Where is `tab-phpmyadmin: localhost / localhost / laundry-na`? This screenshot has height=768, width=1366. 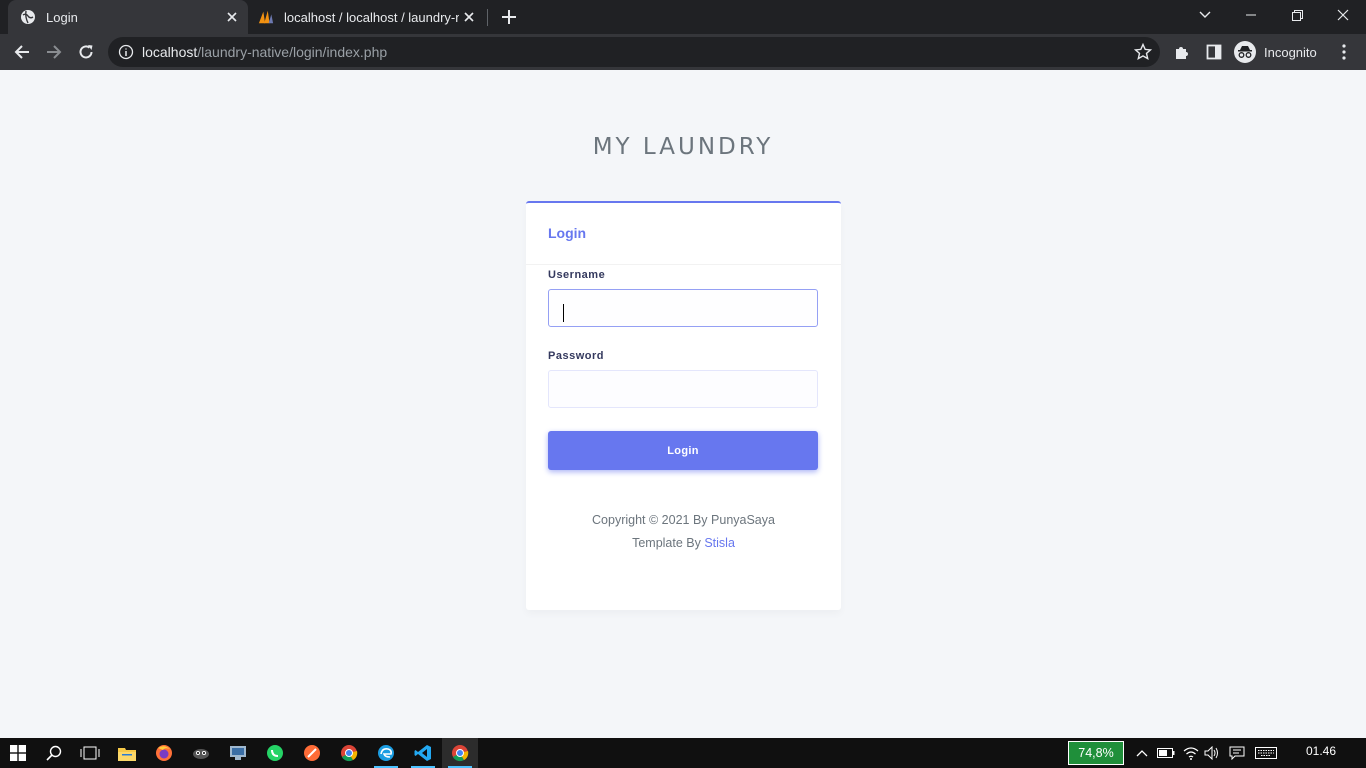
tab-phpmyadmin: localhost / localhost / laundry-na is located at coordinates (367, 17).